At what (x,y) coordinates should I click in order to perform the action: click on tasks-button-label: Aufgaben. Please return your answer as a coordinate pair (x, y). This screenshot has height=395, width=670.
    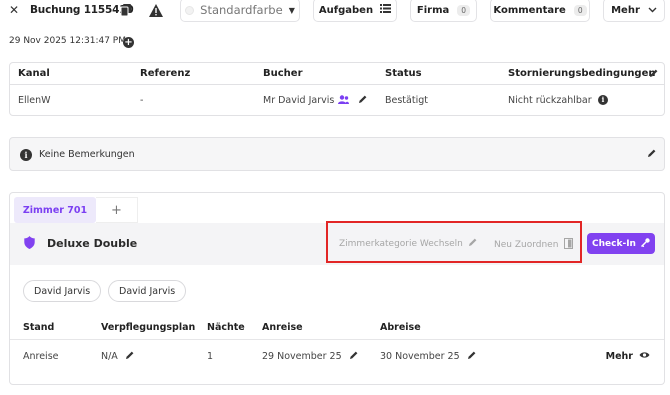
    Looking at the image, I should click on (346, 10).